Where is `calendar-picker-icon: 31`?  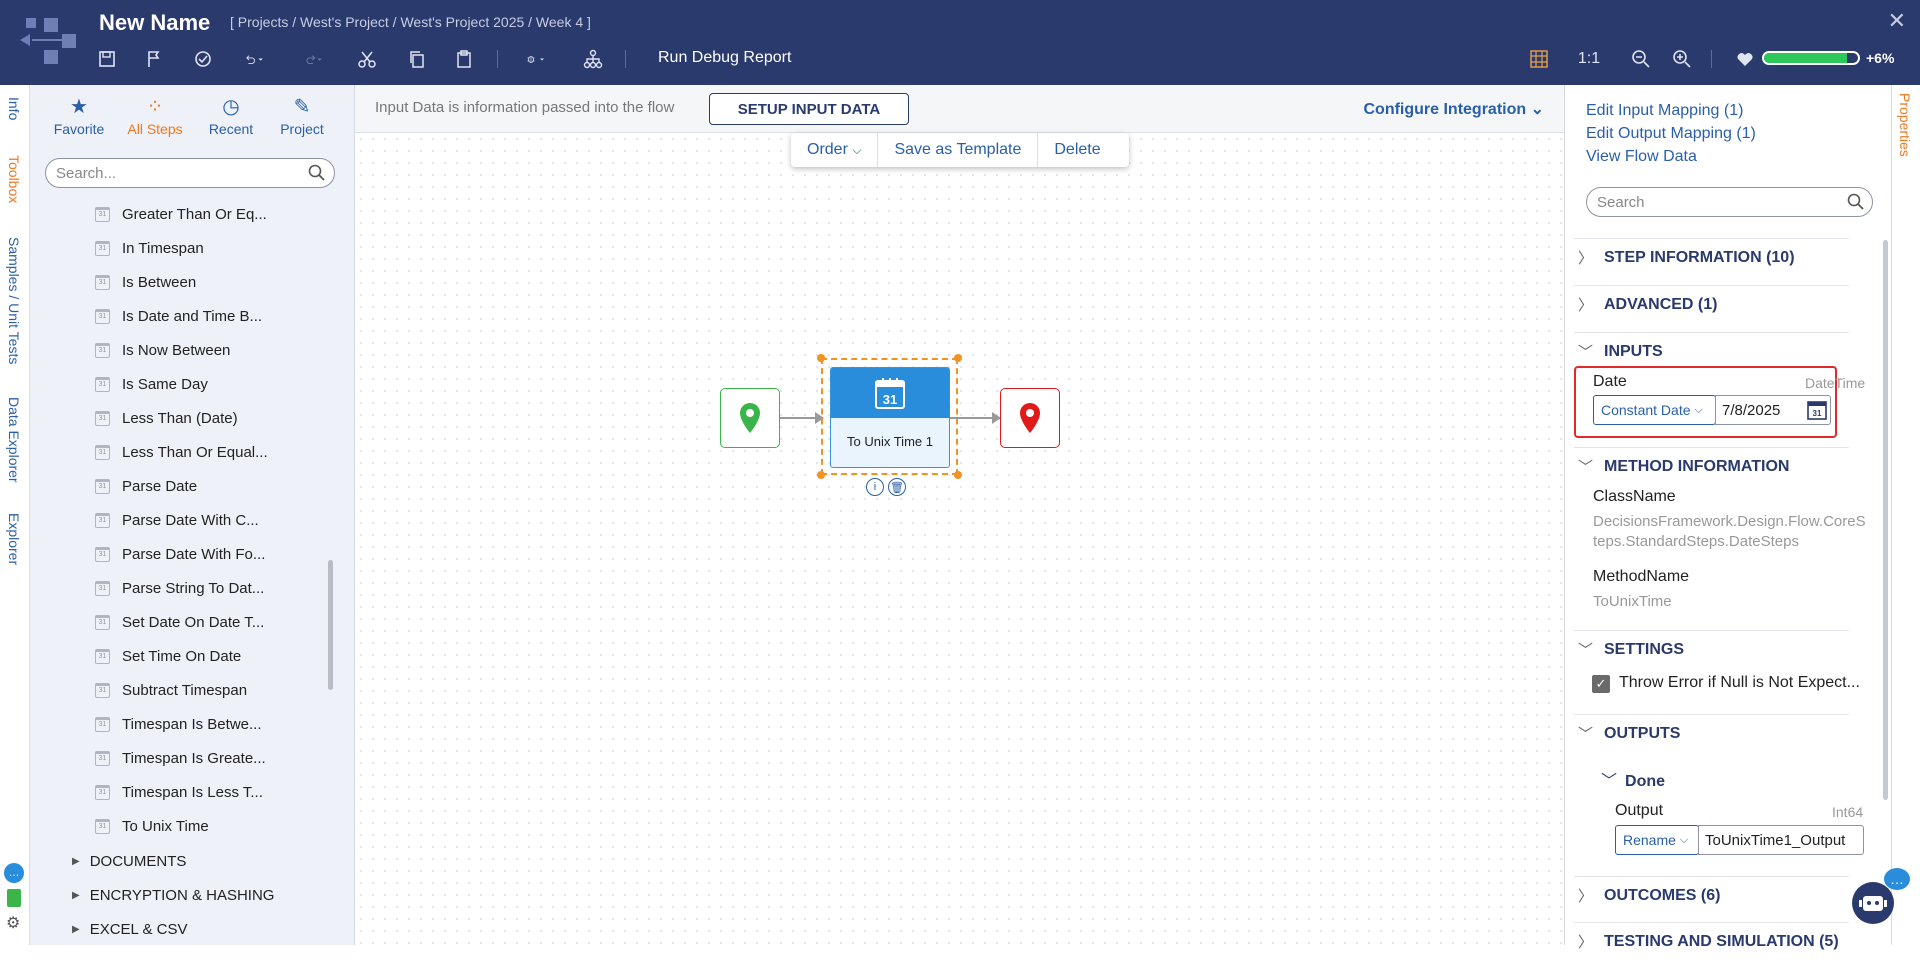
calendar-picker-icon: 31 is located at coordinates (1817, 409).